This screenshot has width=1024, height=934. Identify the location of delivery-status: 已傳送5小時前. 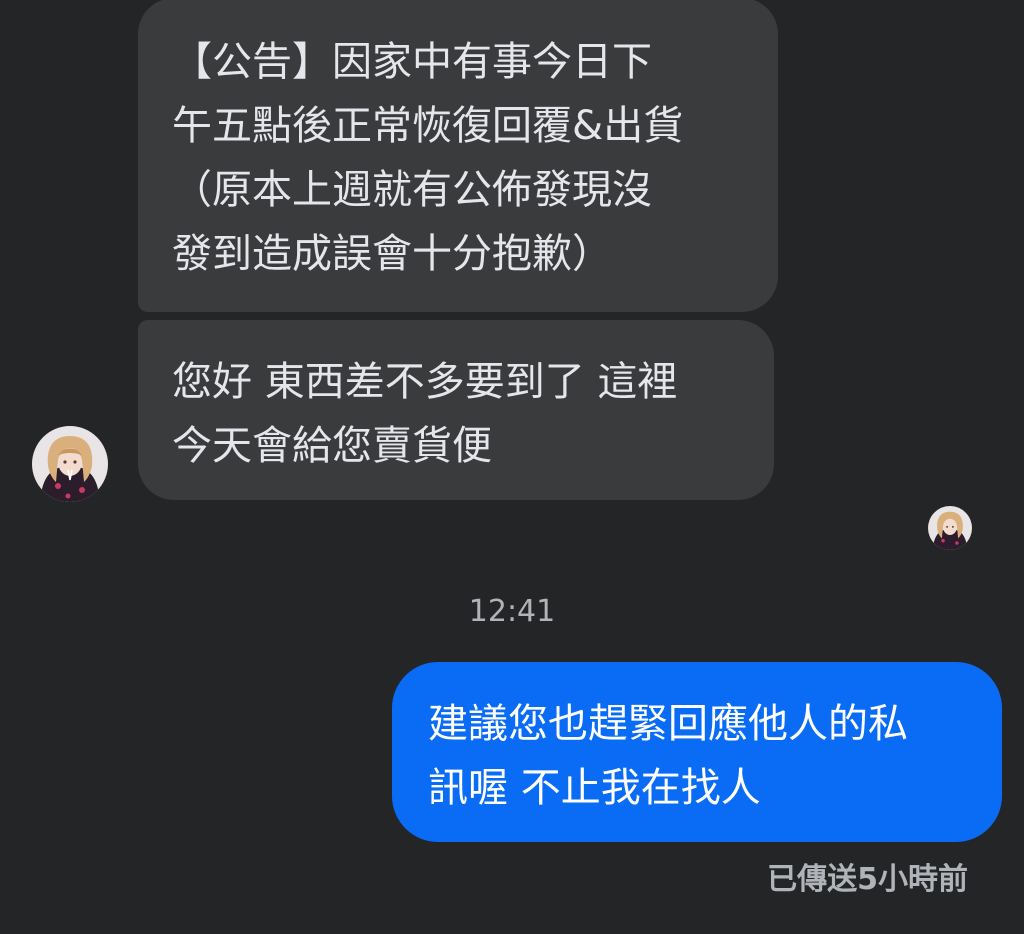
(867, 879).